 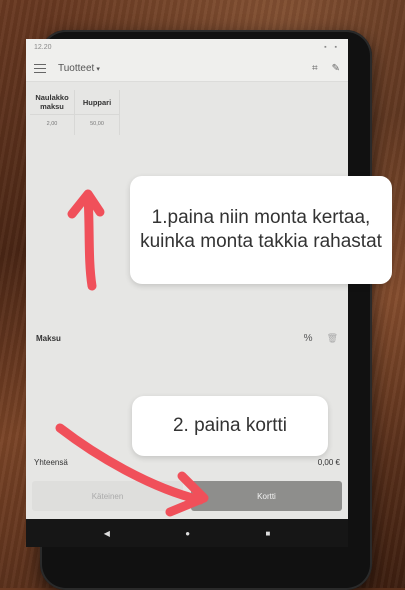 I want to click on callout-step-2: 2. paina kortti, so click(x=230, y=426).